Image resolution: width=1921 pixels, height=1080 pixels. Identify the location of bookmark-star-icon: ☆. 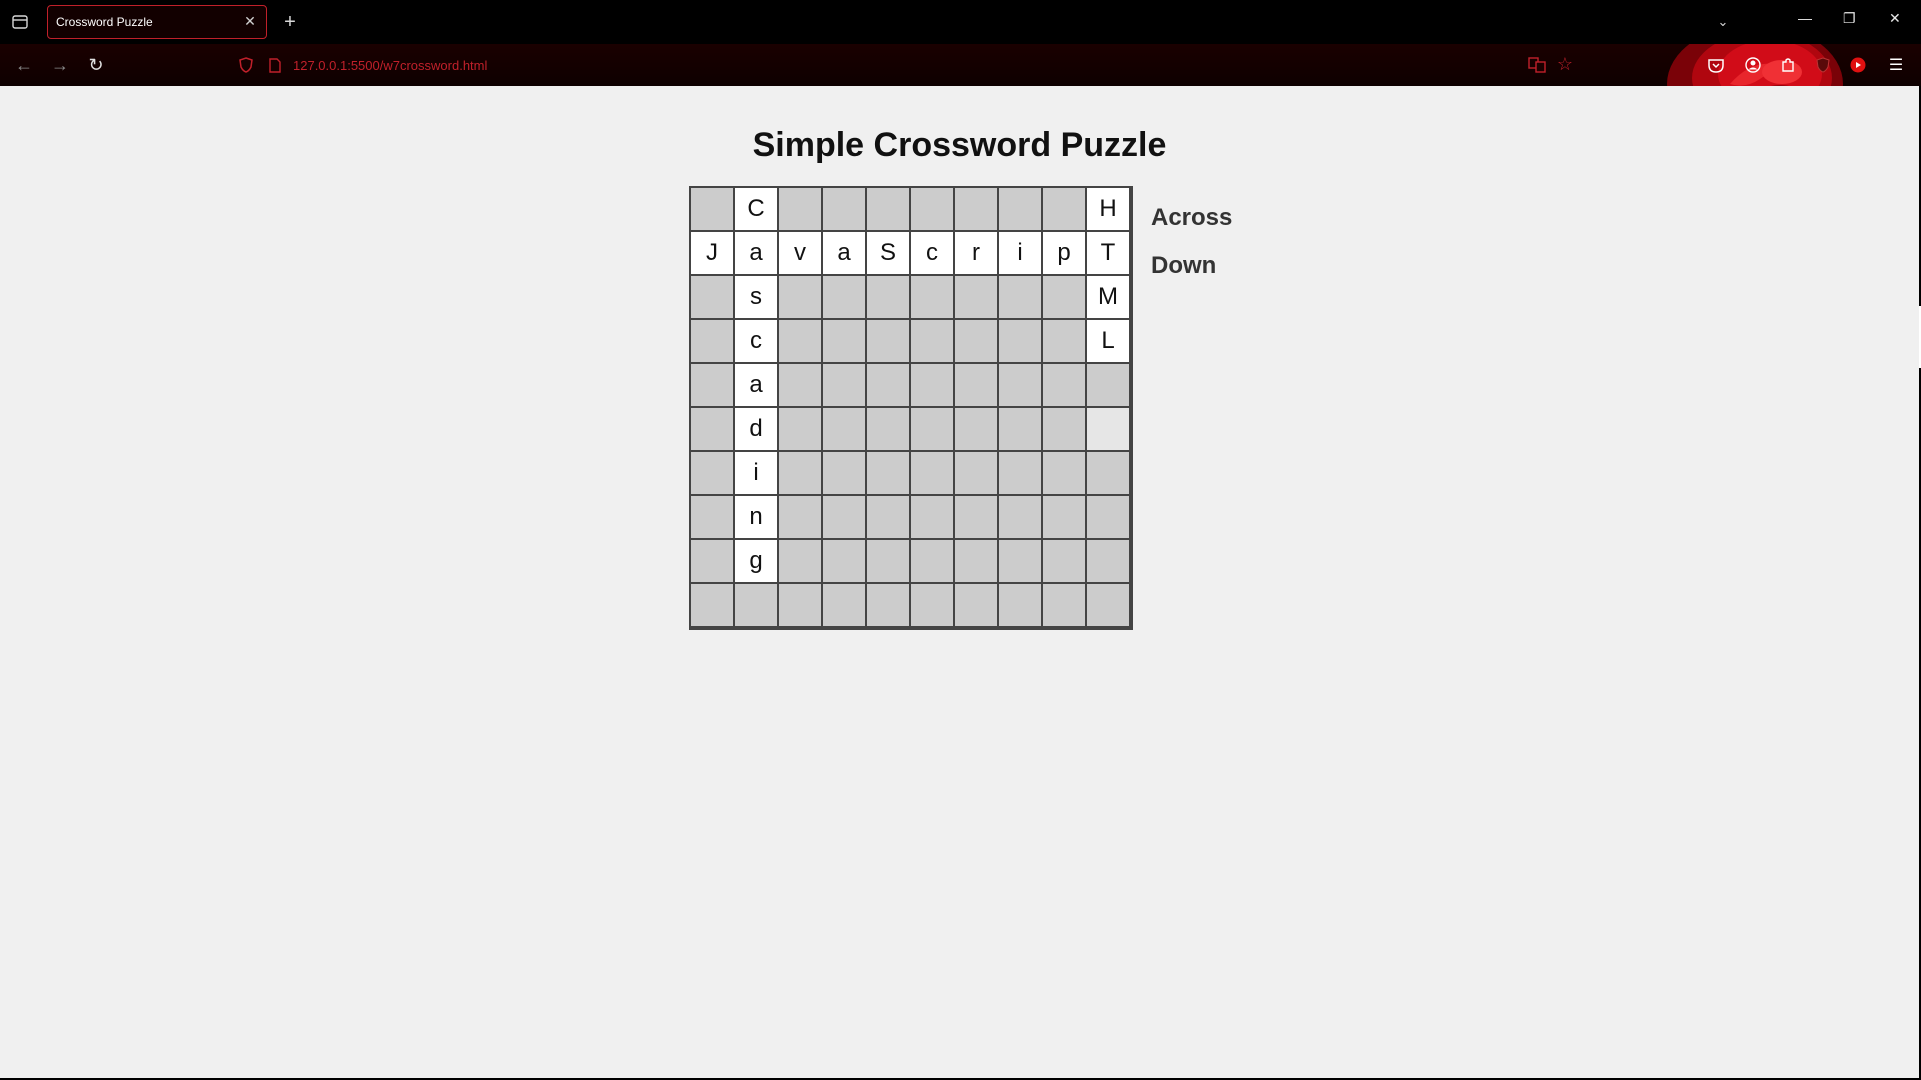
(1565, 64).